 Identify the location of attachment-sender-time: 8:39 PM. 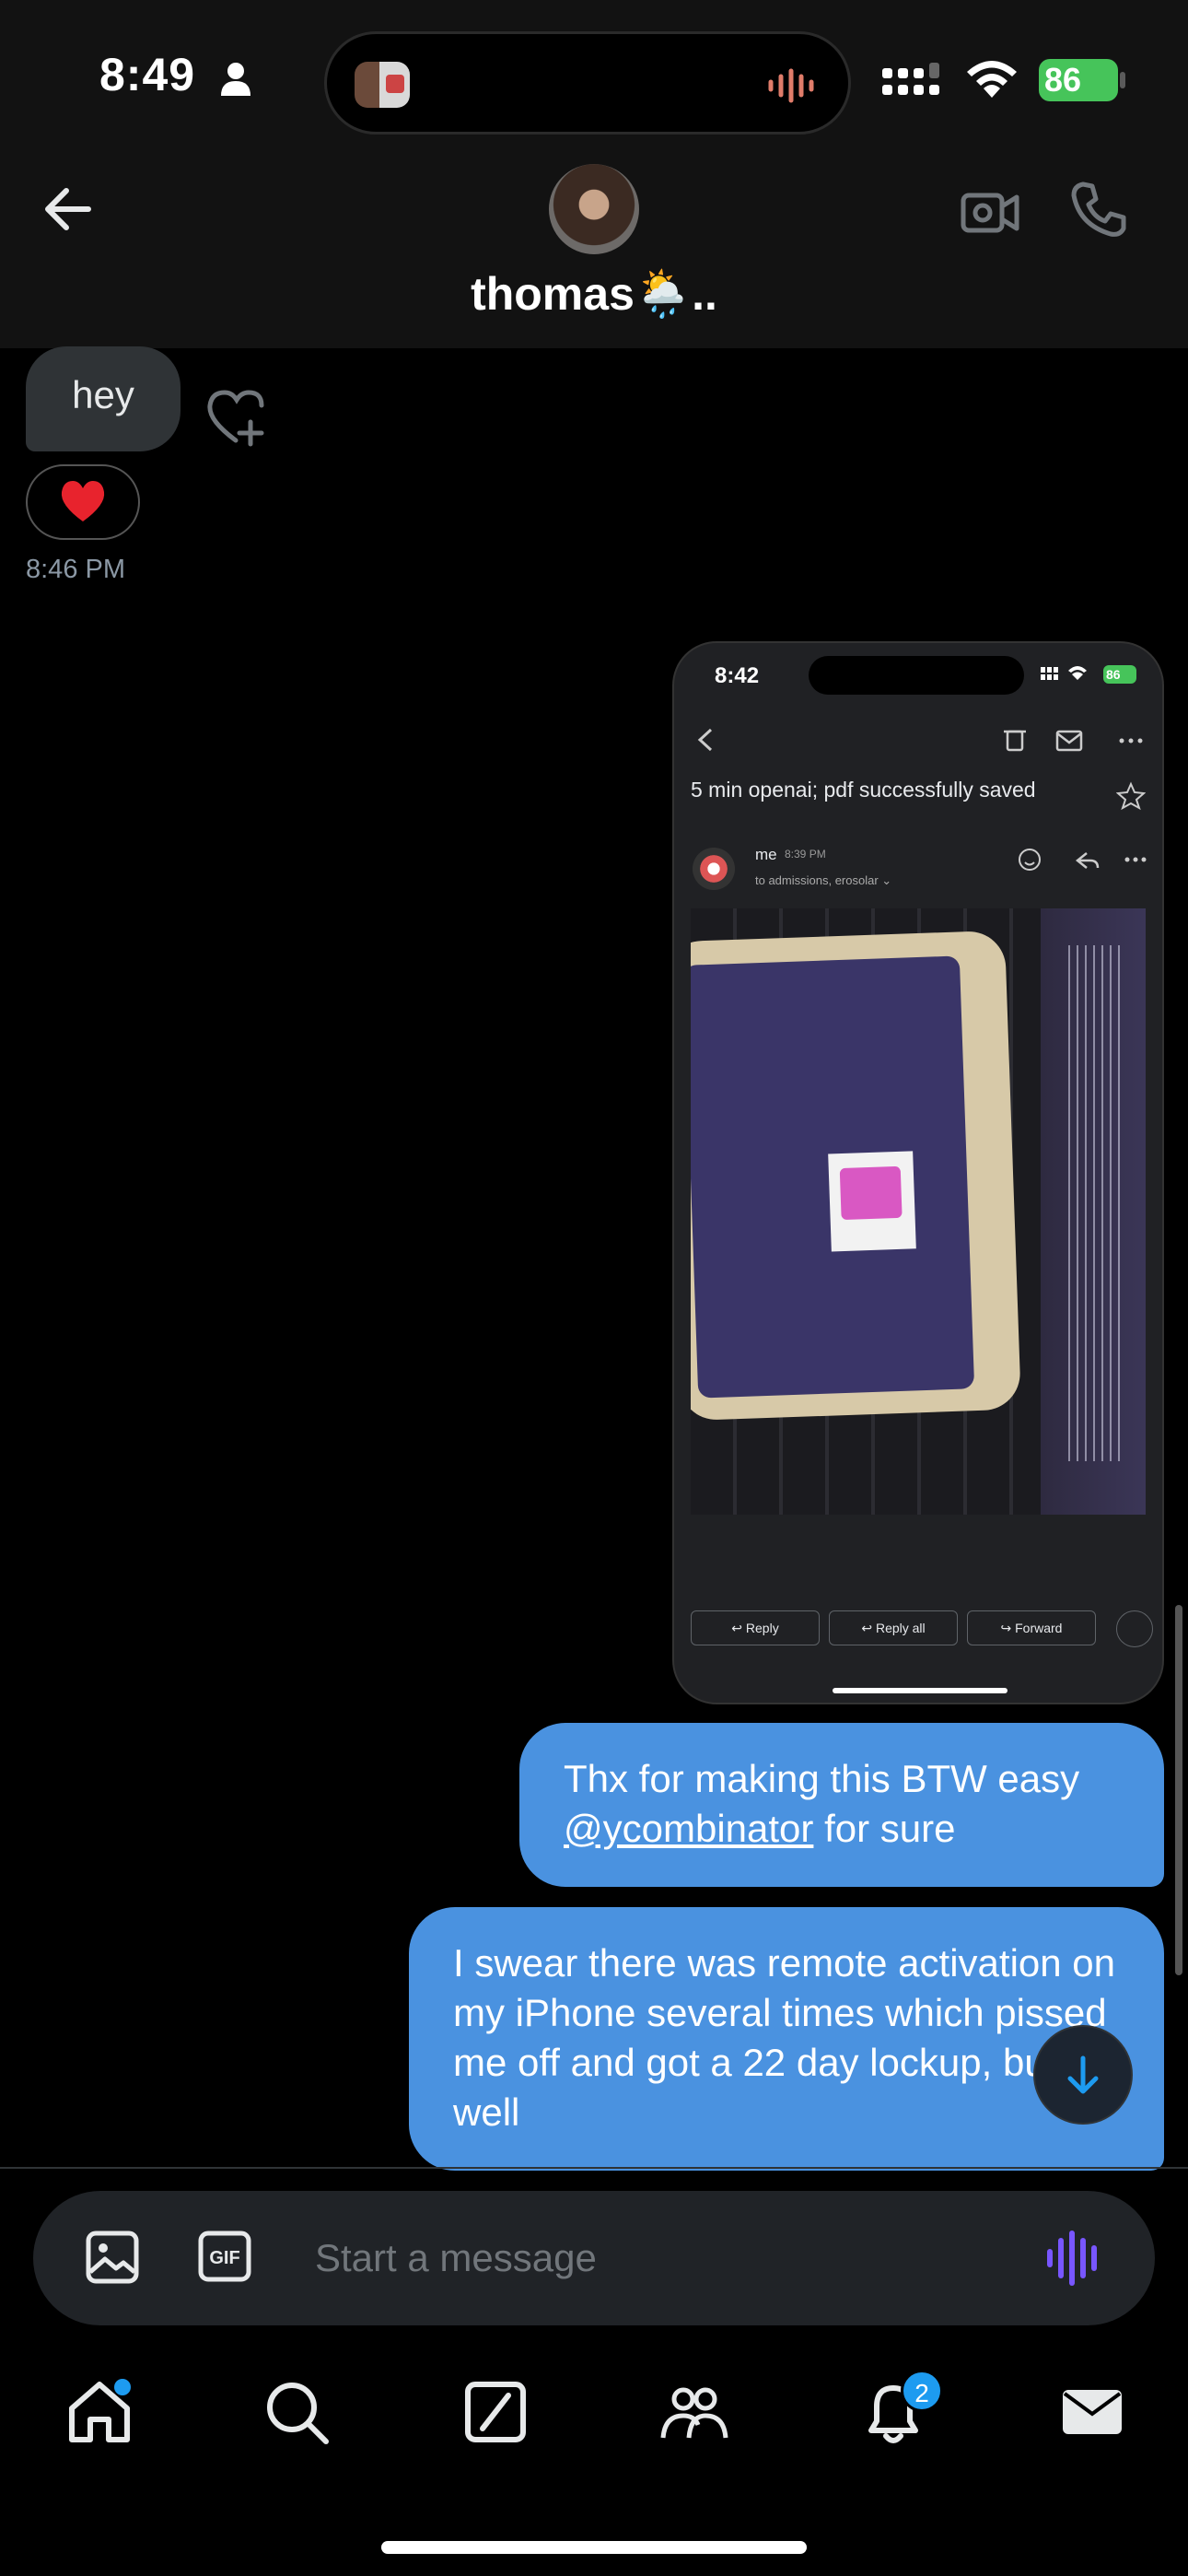
(805, 854).